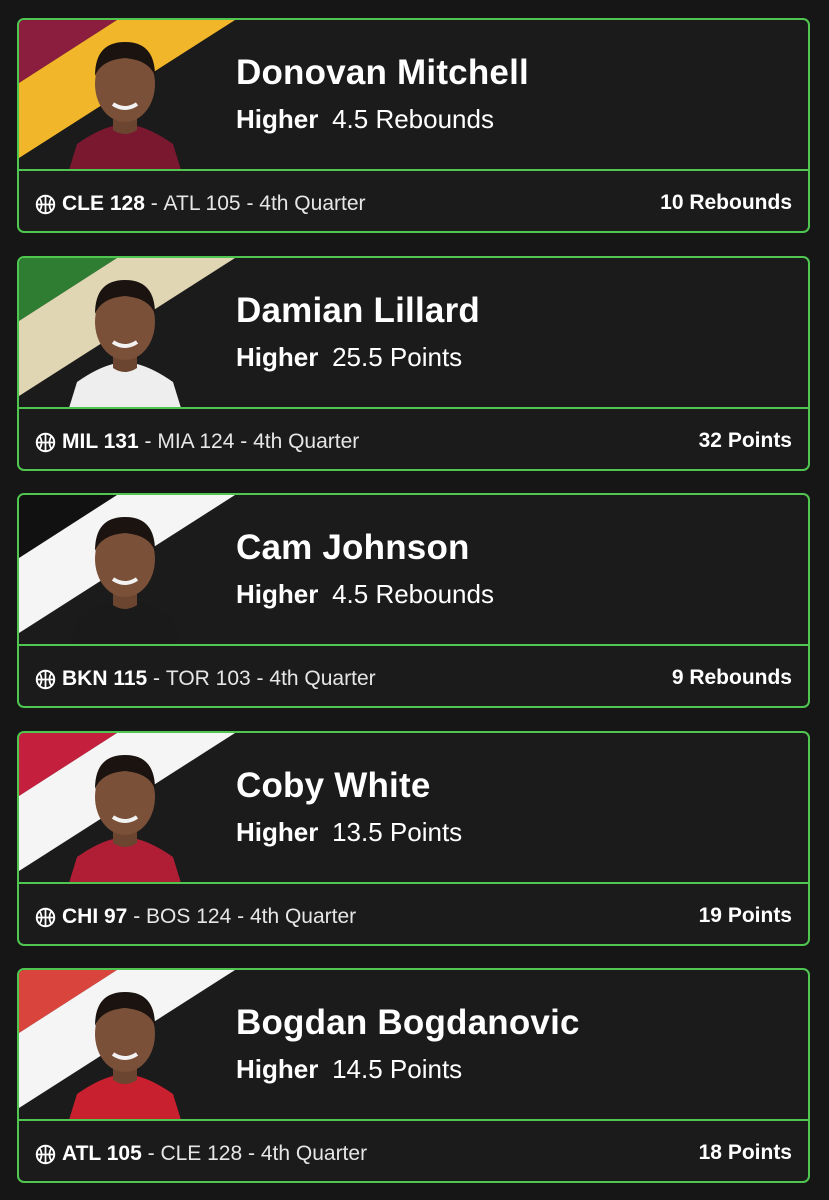 The image size is (829, 1200). Describe the element at coordinates (95, 916) in the screenshot. I see `home-team-score: CHI 97` at that location.